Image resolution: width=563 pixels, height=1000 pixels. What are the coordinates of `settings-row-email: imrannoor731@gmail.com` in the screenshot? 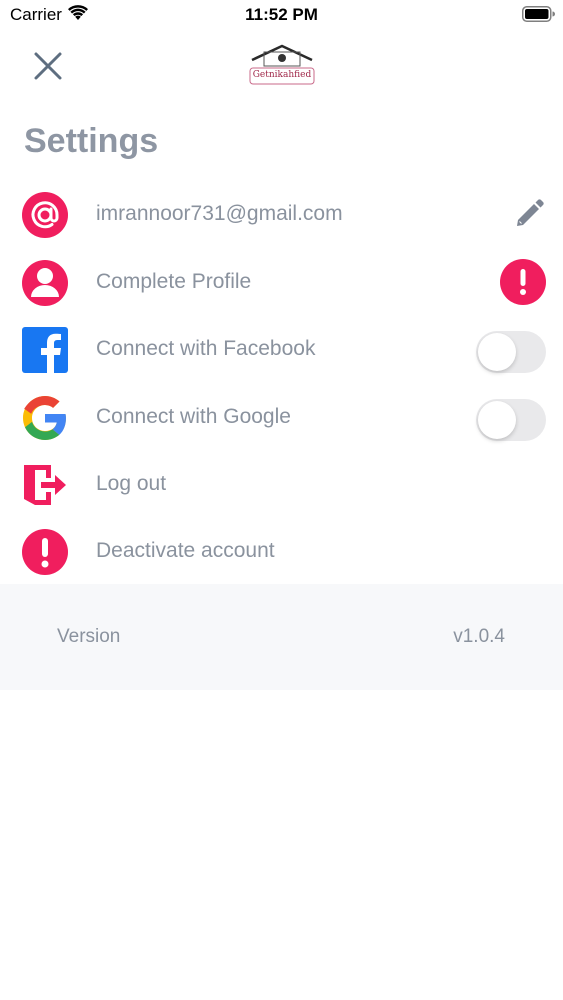 It's located at (281, 214).